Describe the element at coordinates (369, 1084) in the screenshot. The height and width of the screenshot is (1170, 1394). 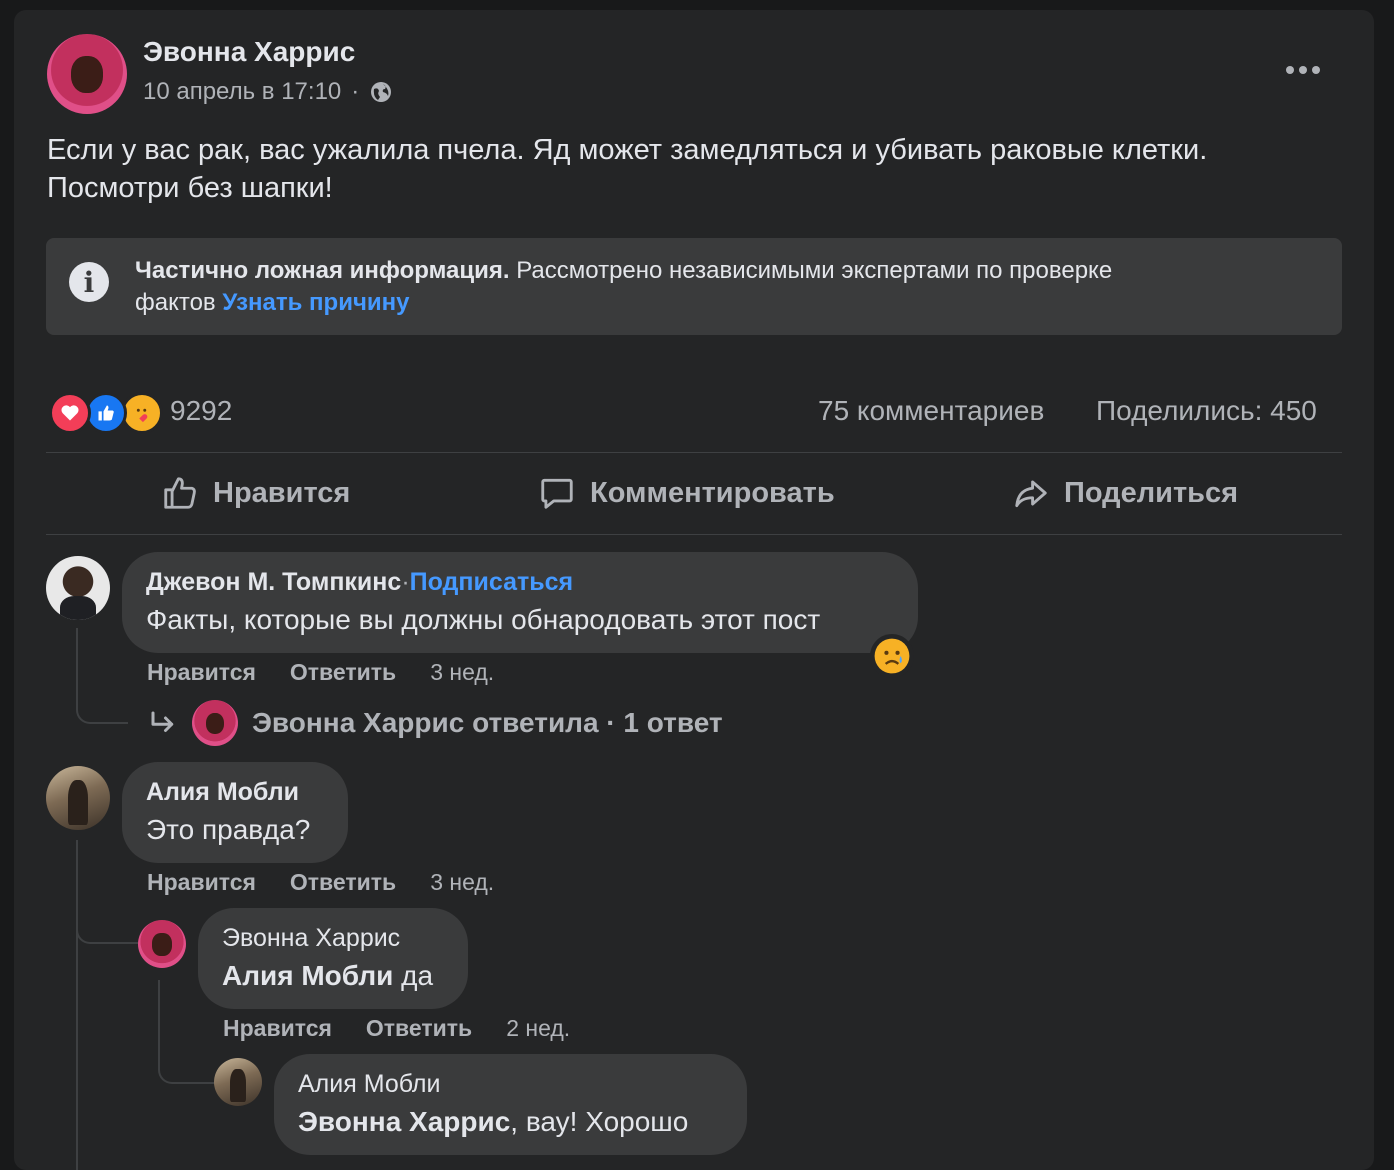
I see `reply-author: Алия Мобли` at that location.